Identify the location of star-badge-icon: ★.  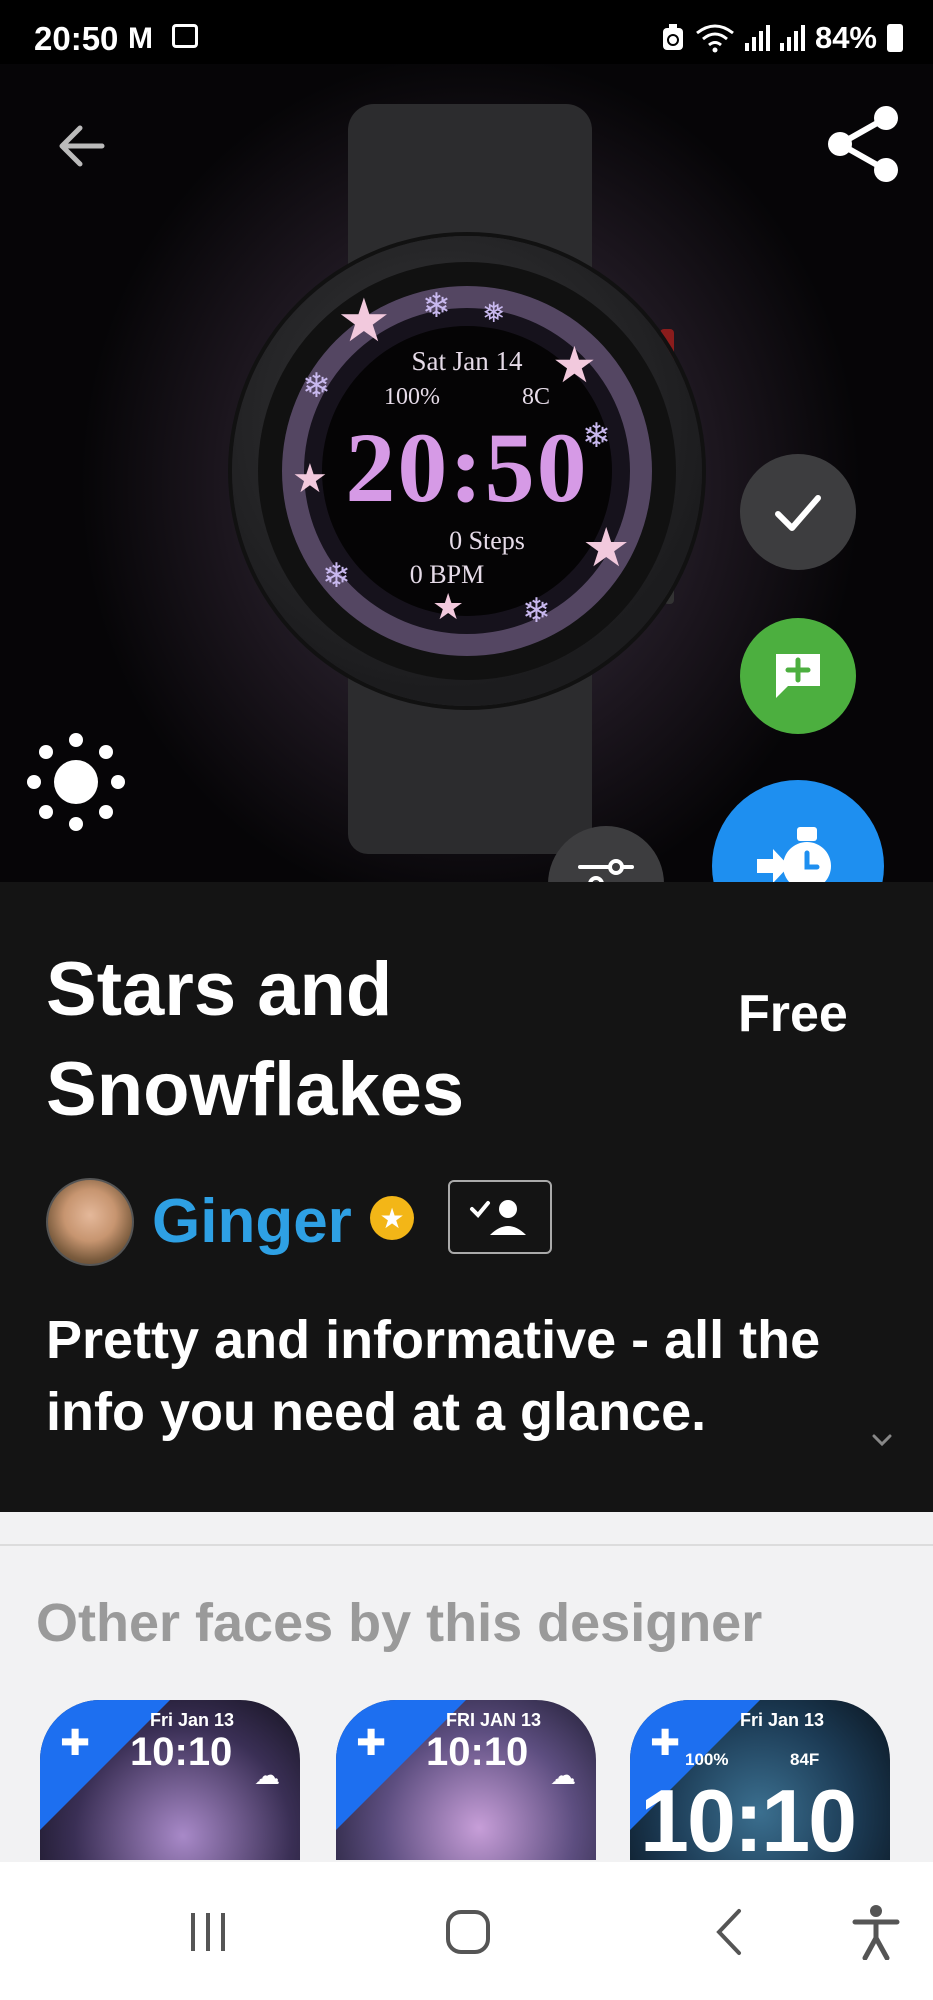
(392, 1218).